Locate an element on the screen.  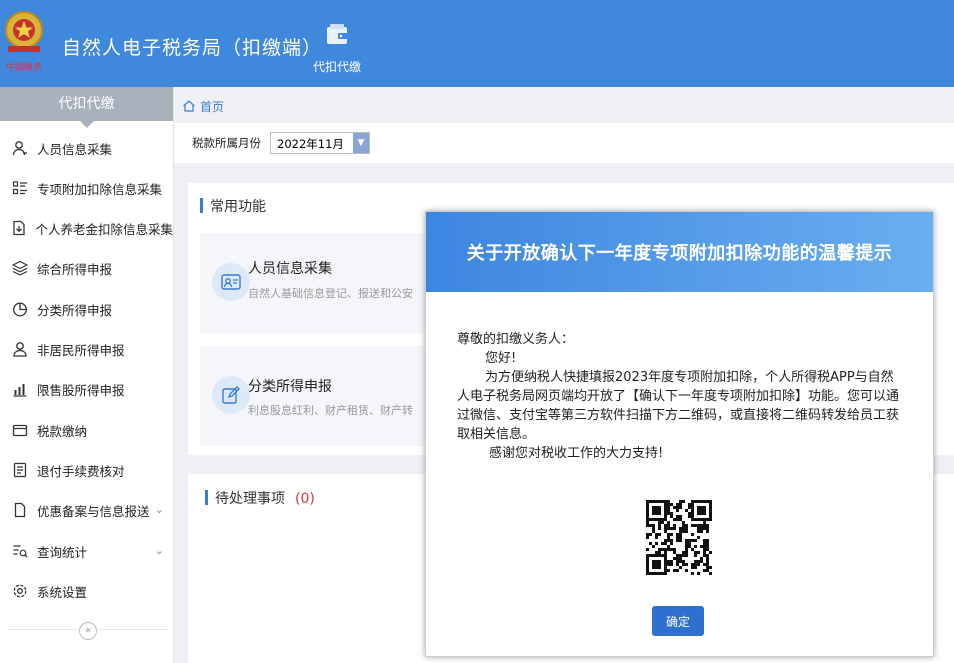
section-title-pending: 待处理事项 (0) is located at coordinates (260, 498).